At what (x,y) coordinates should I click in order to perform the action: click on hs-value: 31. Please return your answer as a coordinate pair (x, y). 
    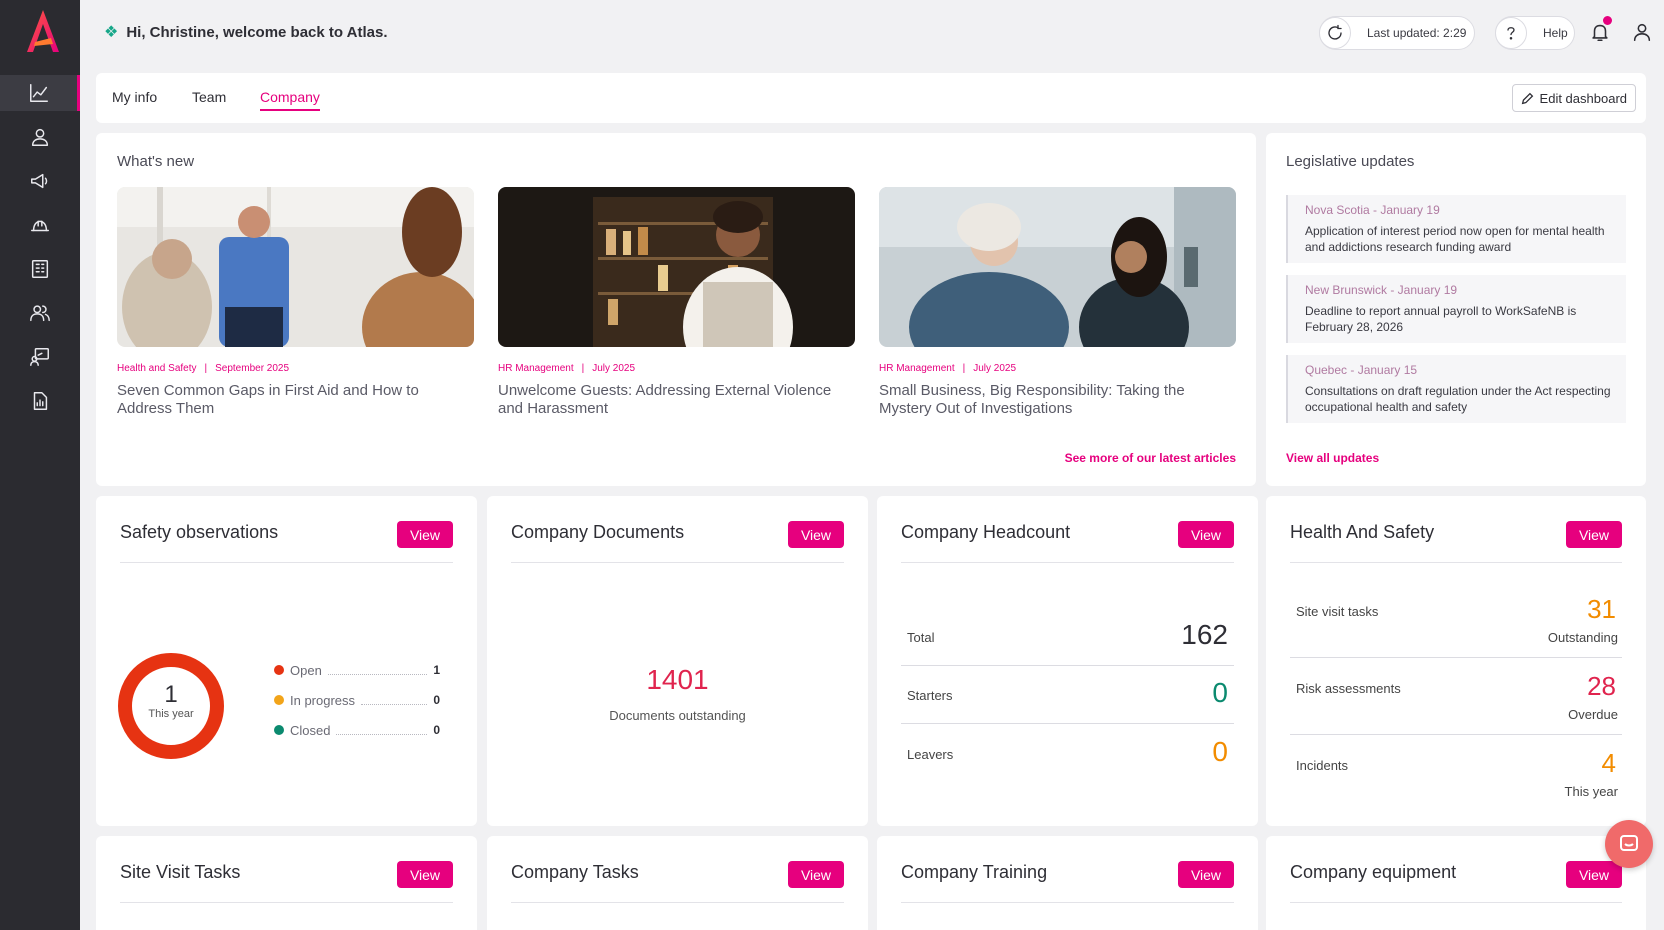
    Looking at the image, I should click on (1601, 609).